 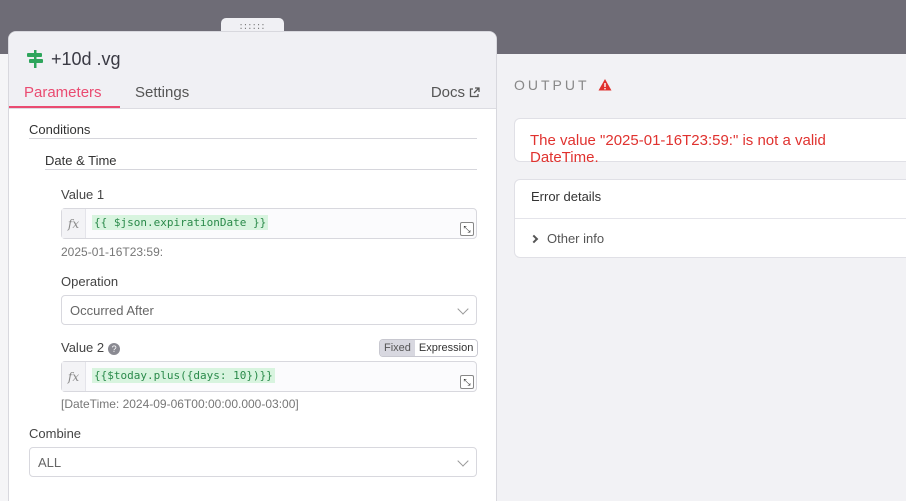 I want to click on date-time-divider, so click(x=261, y=169).